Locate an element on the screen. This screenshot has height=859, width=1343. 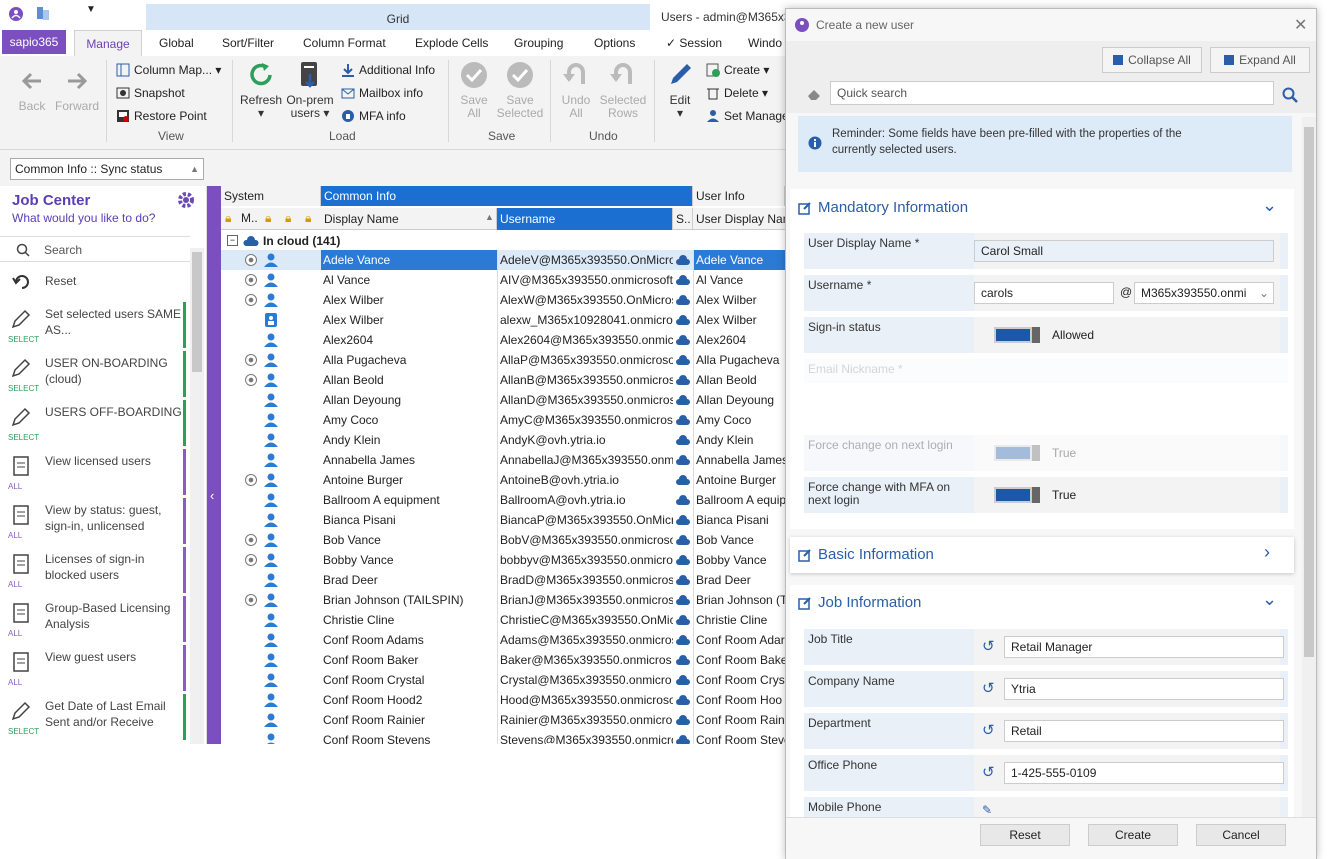
forward-button: Forward is located at coordinates (77, 89).